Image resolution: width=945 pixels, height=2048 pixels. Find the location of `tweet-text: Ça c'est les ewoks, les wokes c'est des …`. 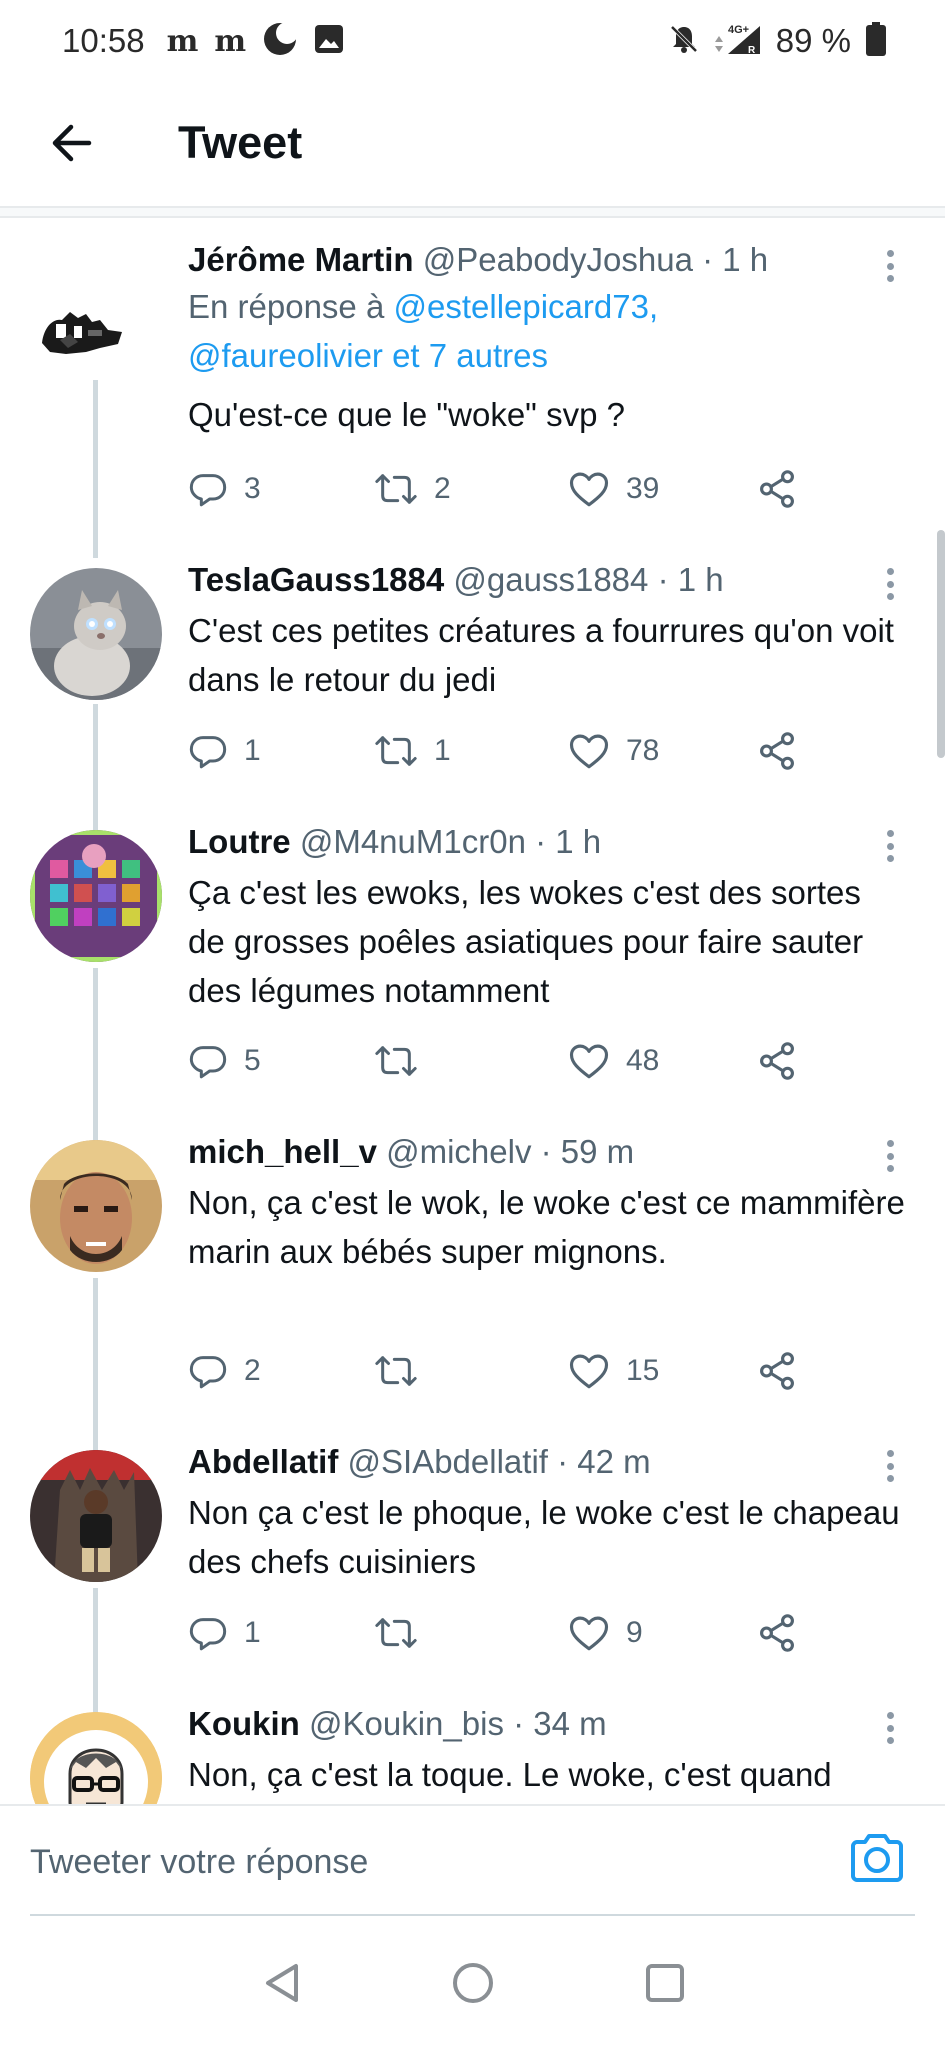

tweet-text: Ça c'est les ewoks, les wokes c'est des … is located at coordinates (526, 941).